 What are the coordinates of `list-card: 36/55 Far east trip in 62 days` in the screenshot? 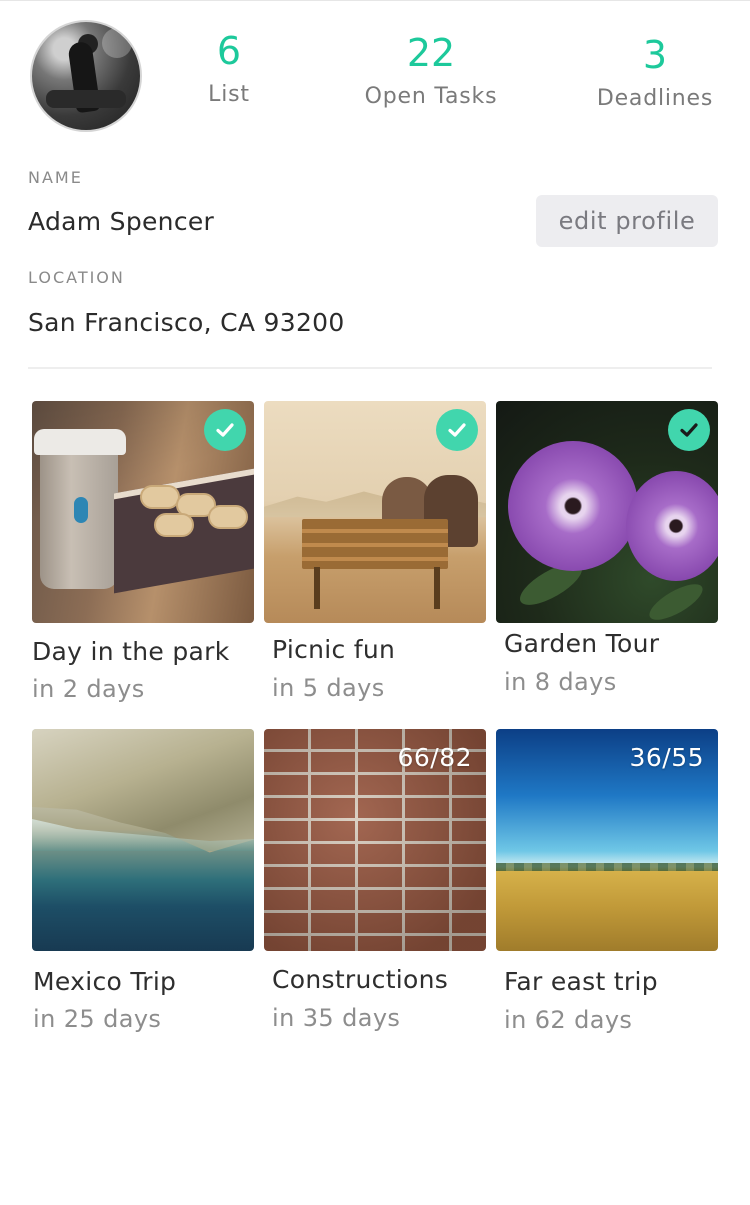 It's located at (607, 881).